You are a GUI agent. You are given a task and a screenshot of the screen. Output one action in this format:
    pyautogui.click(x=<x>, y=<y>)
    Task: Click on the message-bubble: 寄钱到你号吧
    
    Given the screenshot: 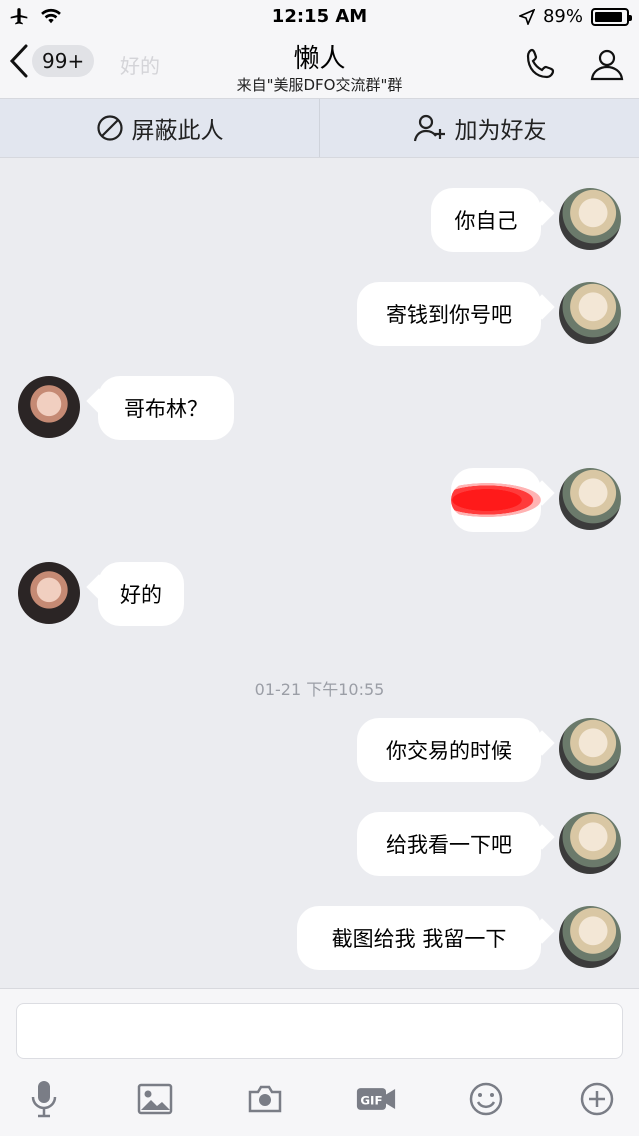 What is the action you would take?
    pyautogui.click(x=449, y=314)
    